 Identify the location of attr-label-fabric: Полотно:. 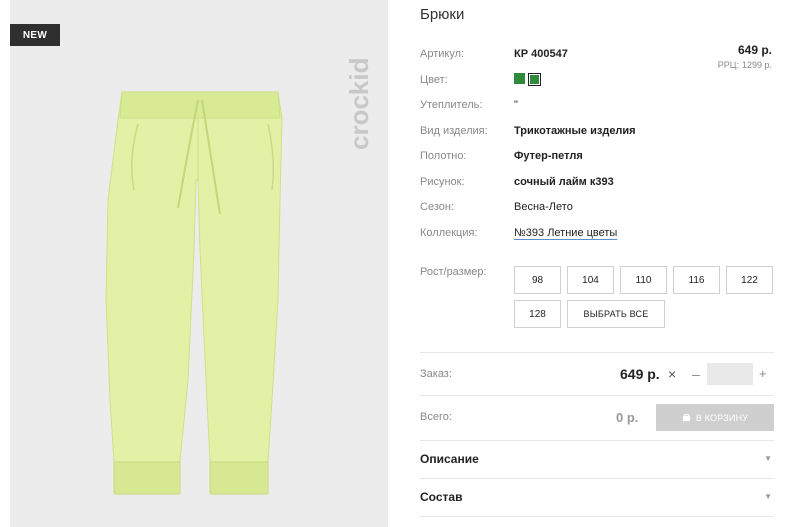
(443, 156).